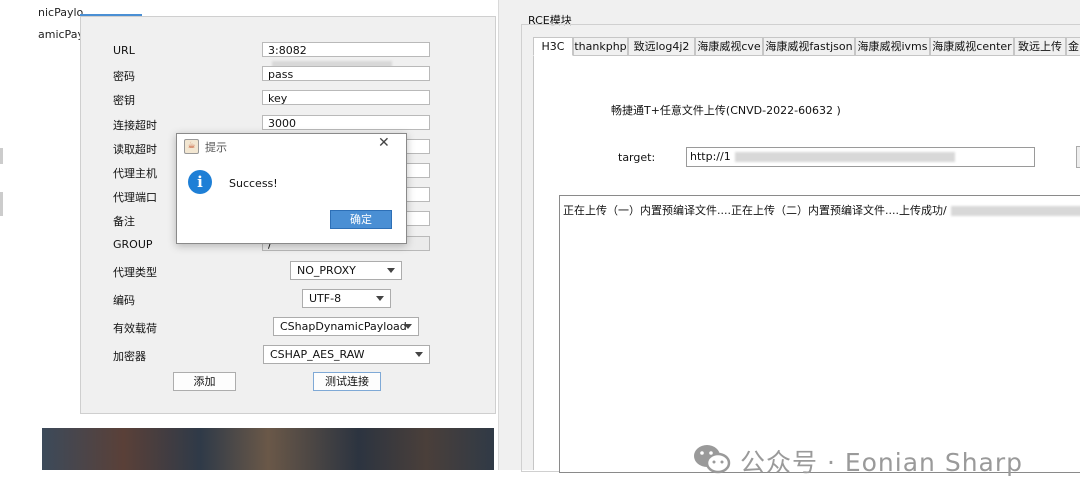  What do you see at coordinates (133, 244) in the screenshot?
I see `group-label: GROUP` at bounding box center [133, 244].